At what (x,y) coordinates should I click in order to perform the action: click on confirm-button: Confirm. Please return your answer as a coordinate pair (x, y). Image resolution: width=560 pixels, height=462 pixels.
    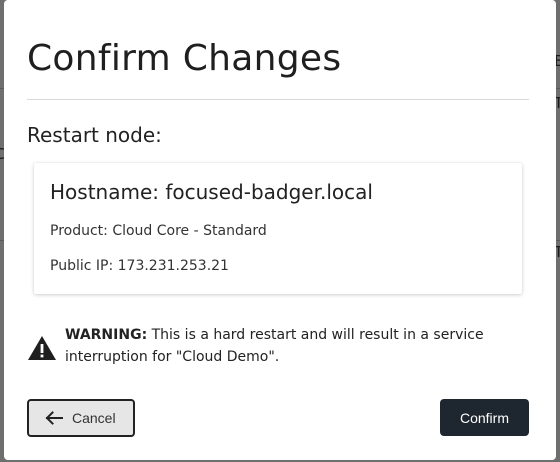
    Looking at the image, I should click on (484, 417).